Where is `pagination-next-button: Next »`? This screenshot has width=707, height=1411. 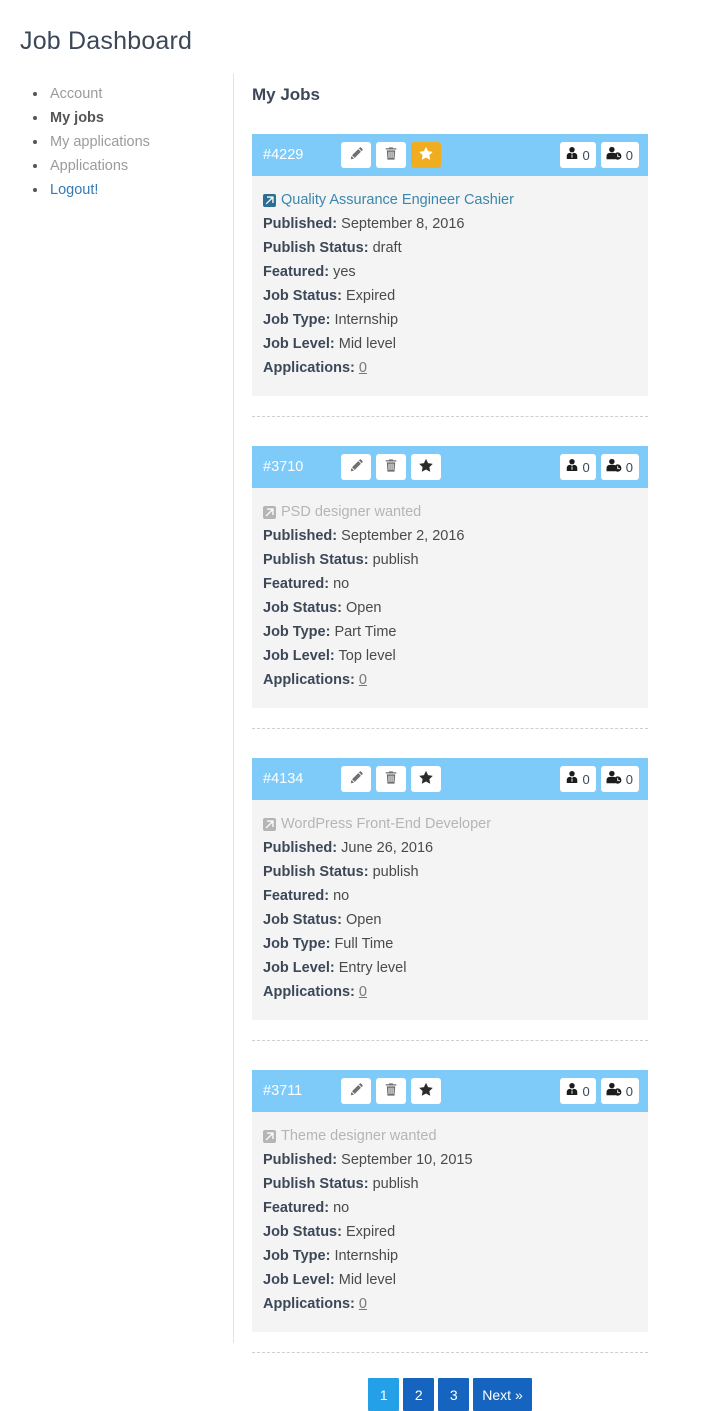
pagination-next-button: Next » is located at coordinates (502, 1394).